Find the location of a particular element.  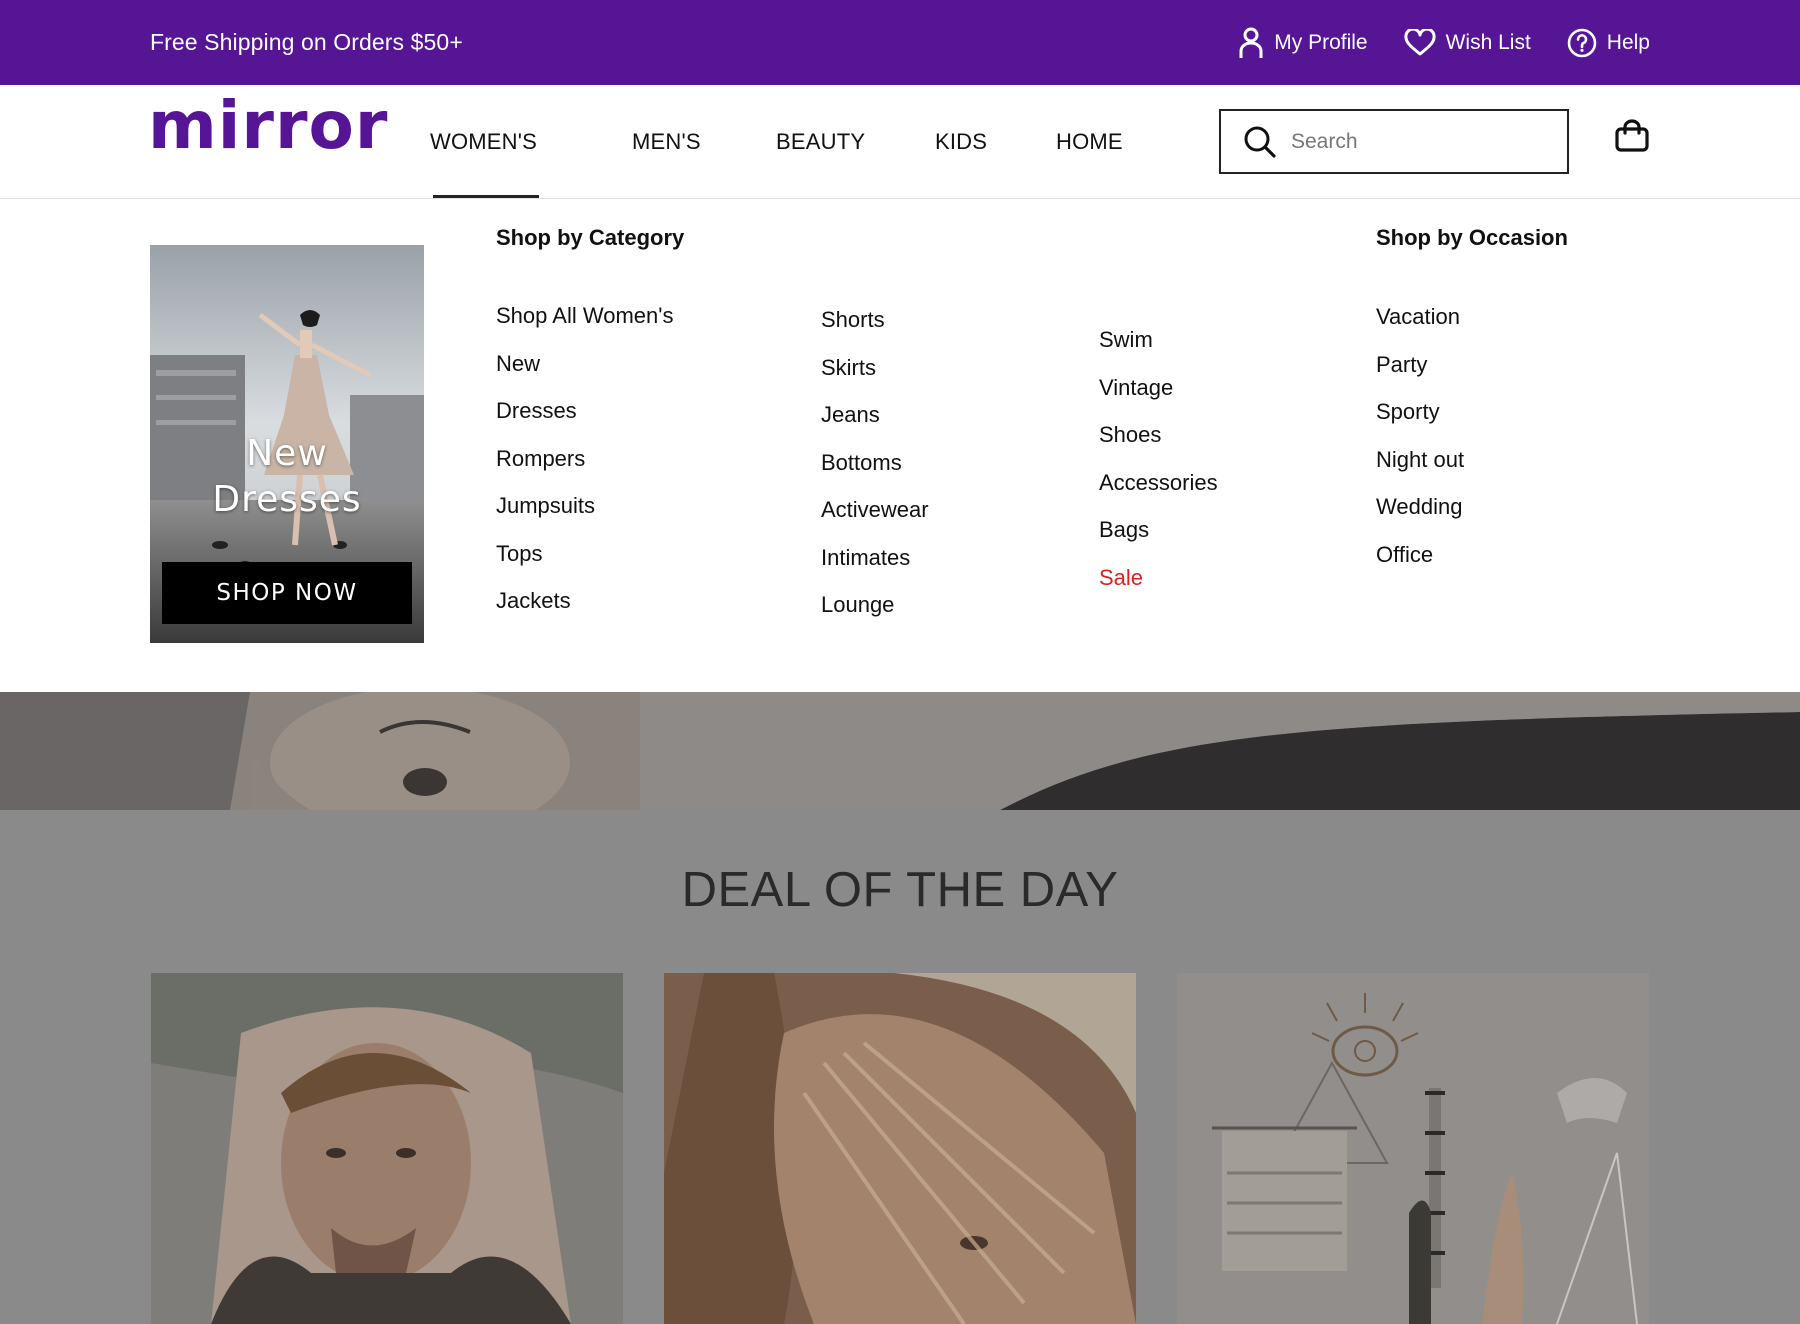

deal-image-home-decor is located at coordinates (1413, 1148).